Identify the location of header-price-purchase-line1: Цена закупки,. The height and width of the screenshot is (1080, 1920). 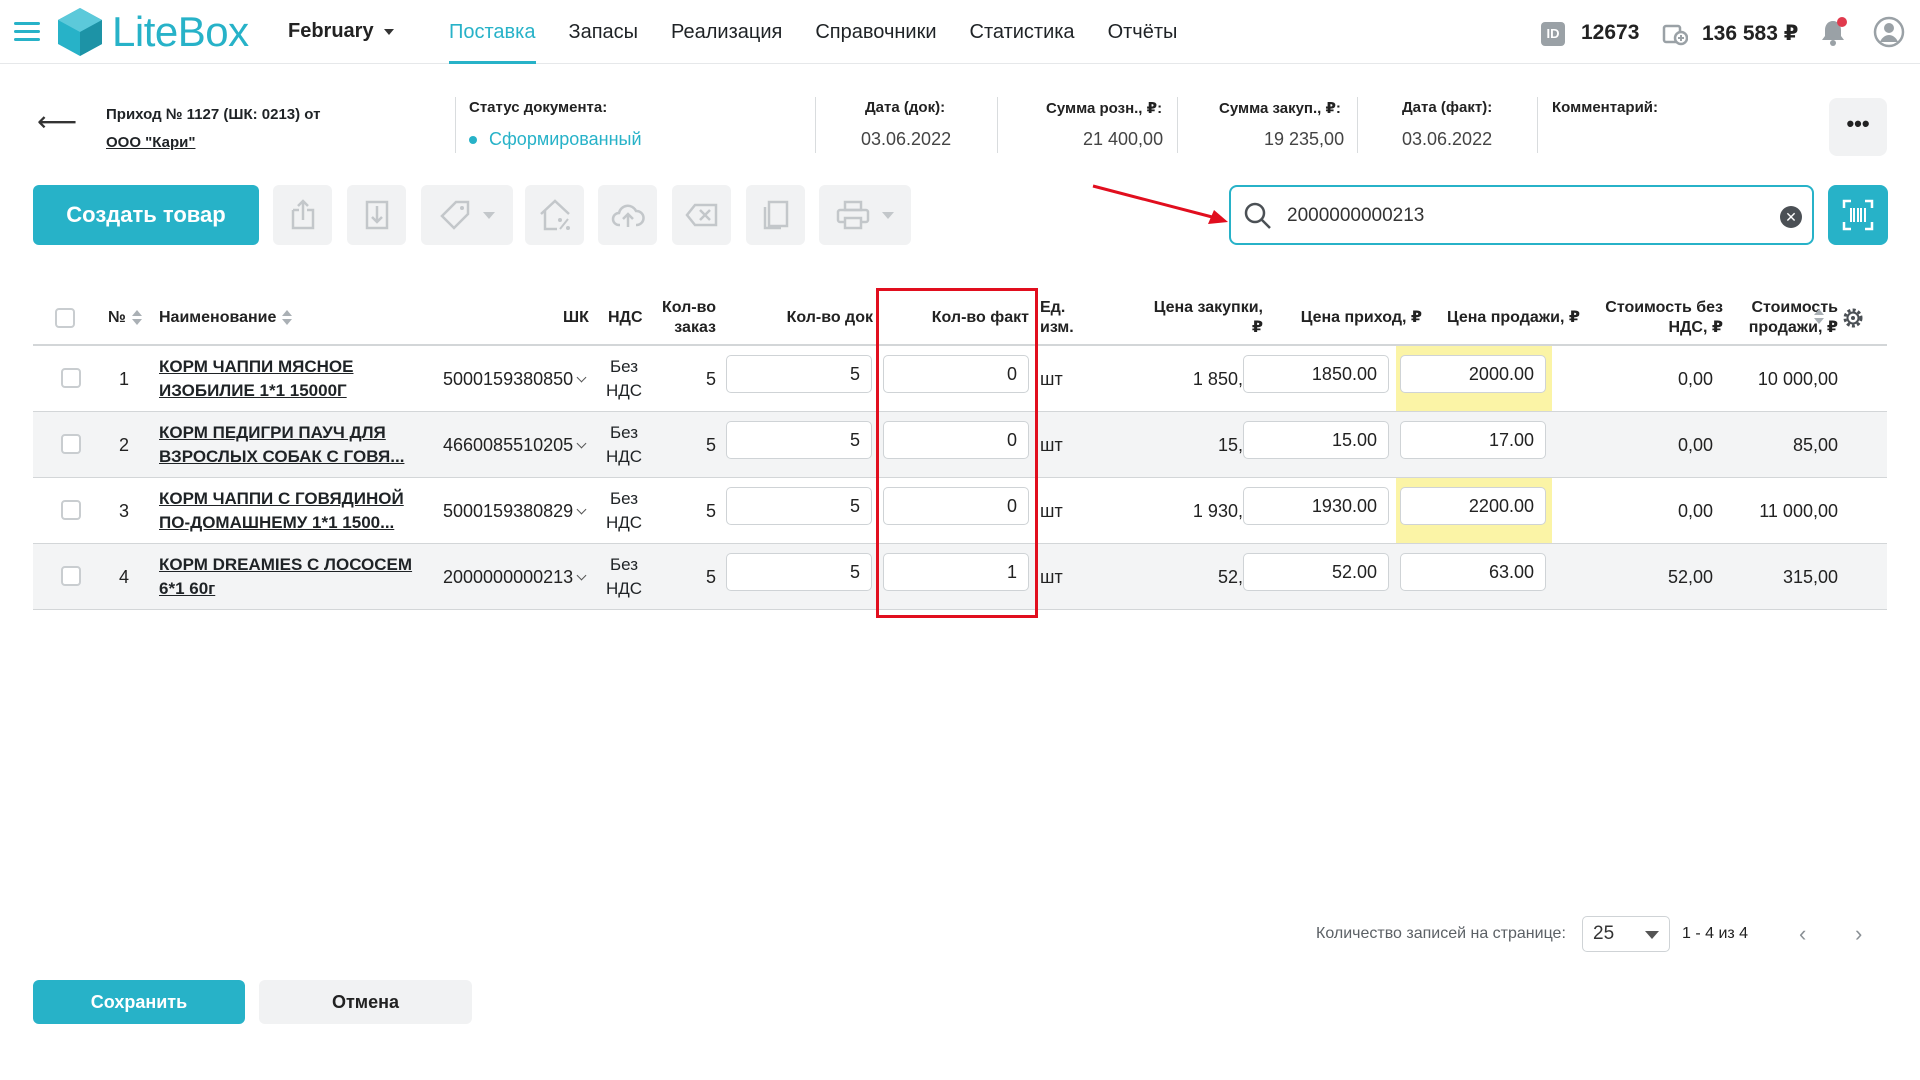
(1208, 307).